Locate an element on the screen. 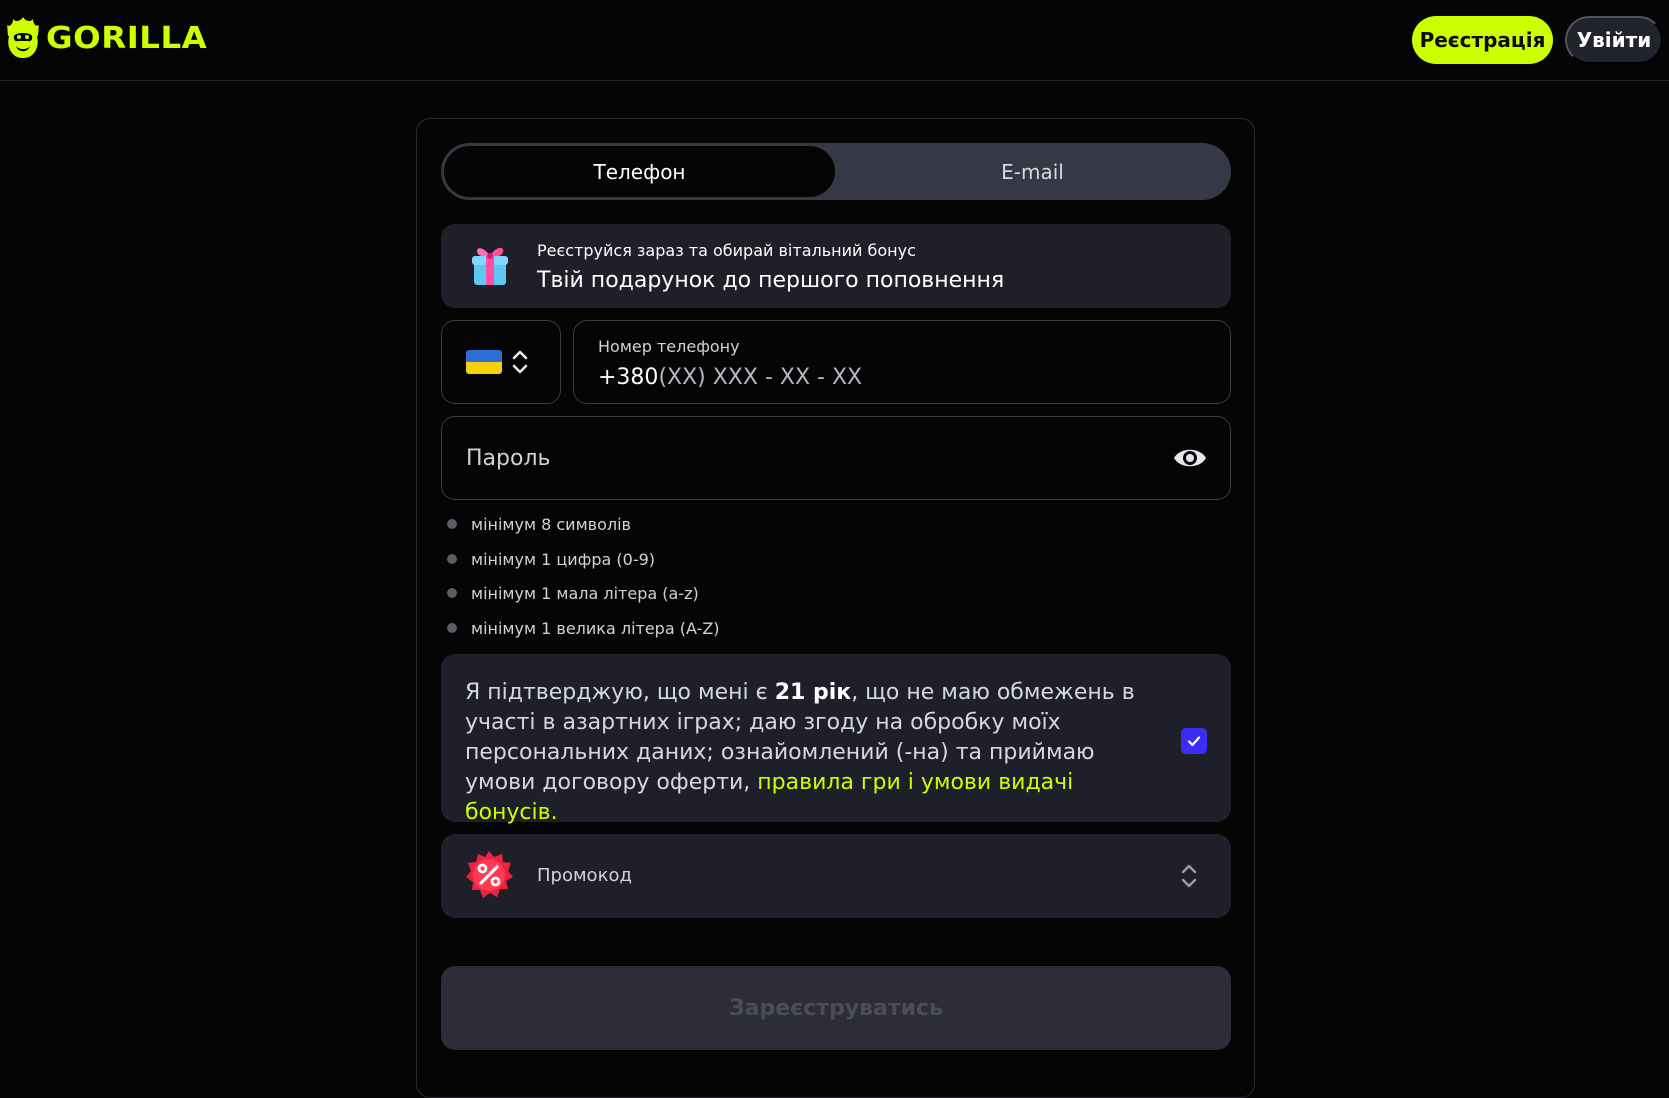 The image size is (1669, 1098). registration-method-tabs: Телефон E-mail is located at coordinates (836, 171).